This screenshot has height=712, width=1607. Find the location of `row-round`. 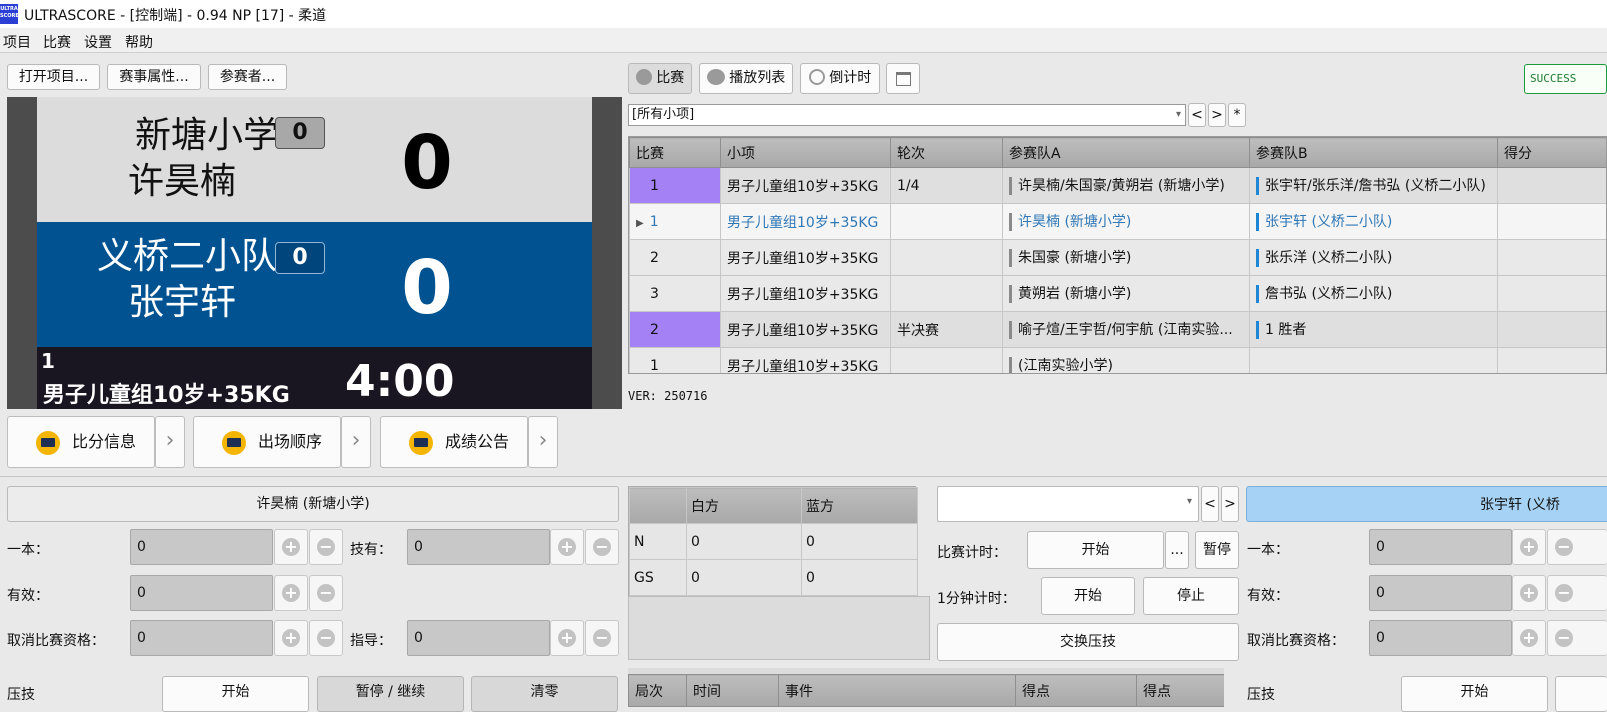

row-round is located at coordinates (947, 294).